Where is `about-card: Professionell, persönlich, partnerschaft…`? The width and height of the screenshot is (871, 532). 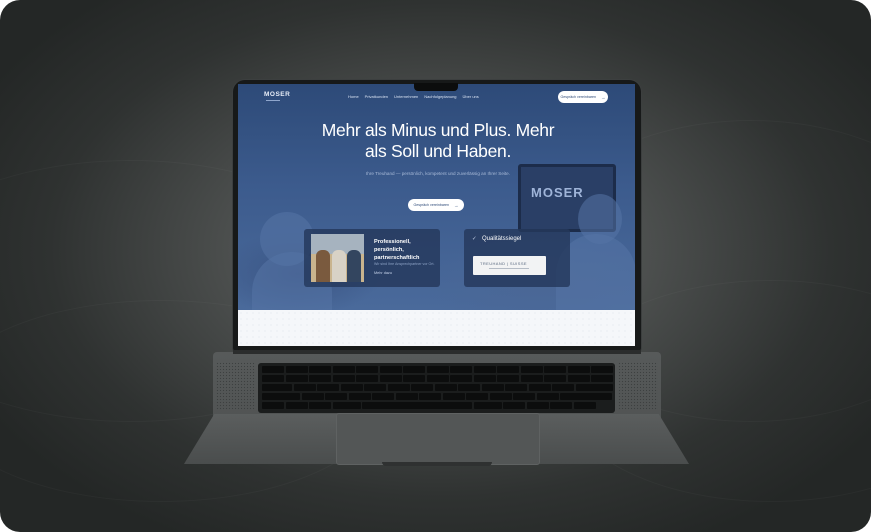 about-card: Professionell, persönlich, partnerschaft… is located at coordinates (372, 258).